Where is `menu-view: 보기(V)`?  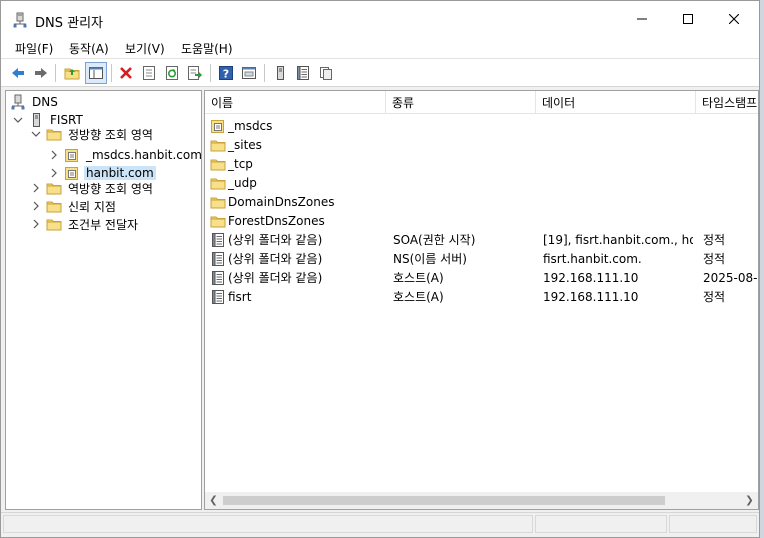 menu-view: 보기(V) is located at coordinates (145, 48).